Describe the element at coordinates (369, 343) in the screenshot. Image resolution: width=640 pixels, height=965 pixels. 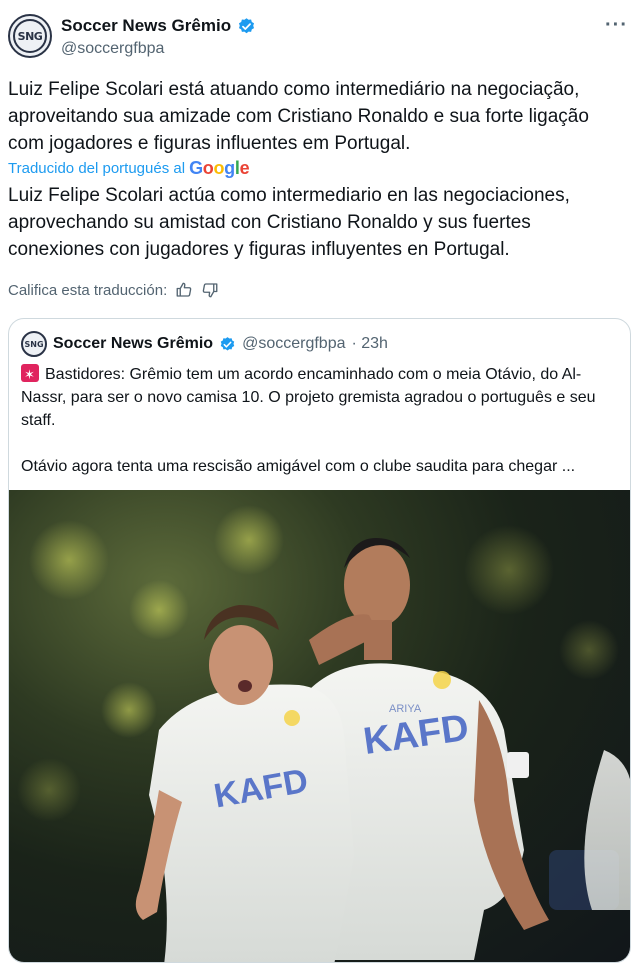
I see `quoted-tweet-time: · 23h` at that location.